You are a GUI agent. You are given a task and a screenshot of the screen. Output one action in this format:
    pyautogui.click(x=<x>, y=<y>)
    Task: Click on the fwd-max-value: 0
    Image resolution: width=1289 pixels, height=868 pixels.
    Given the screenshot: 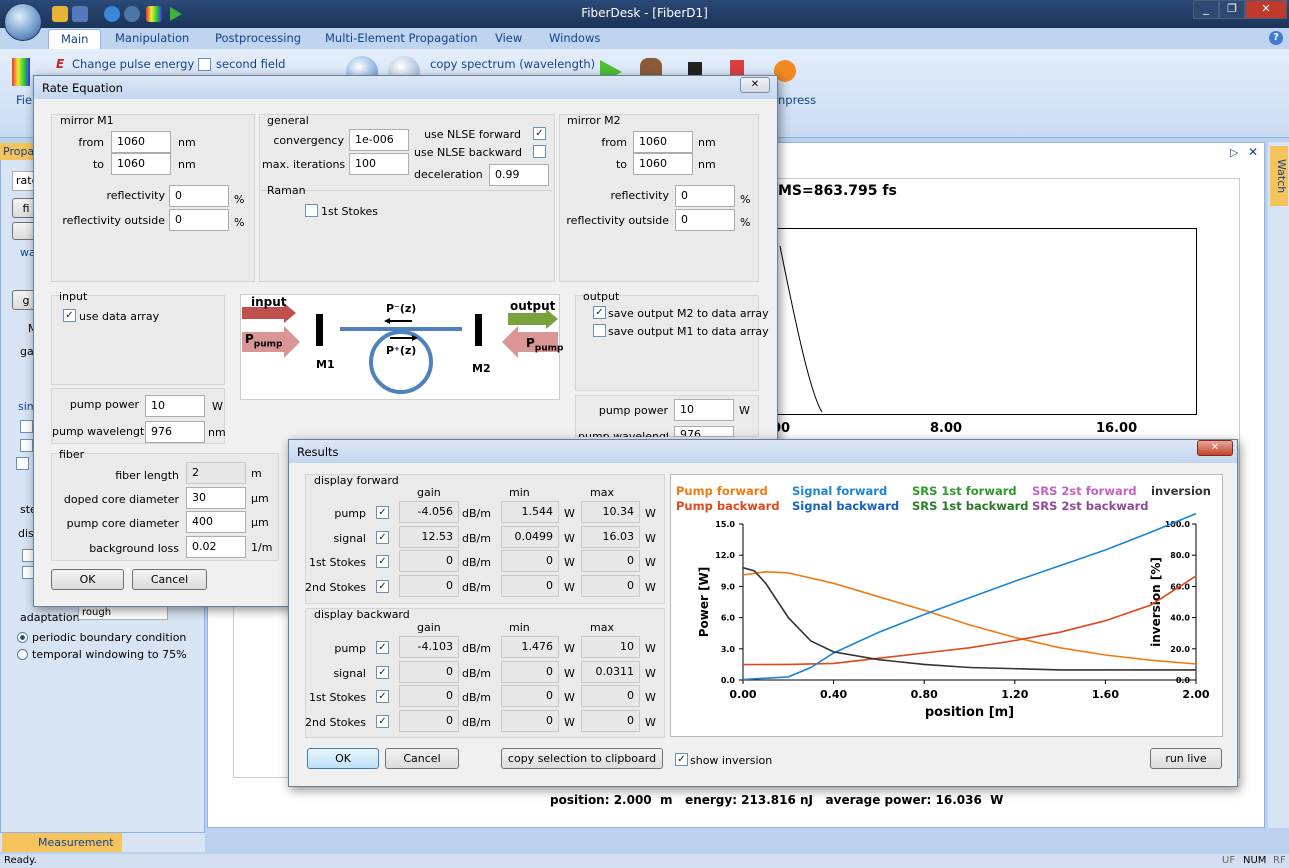 What is the action you would take?
    pyautogui.click(x=610, y=561)
    